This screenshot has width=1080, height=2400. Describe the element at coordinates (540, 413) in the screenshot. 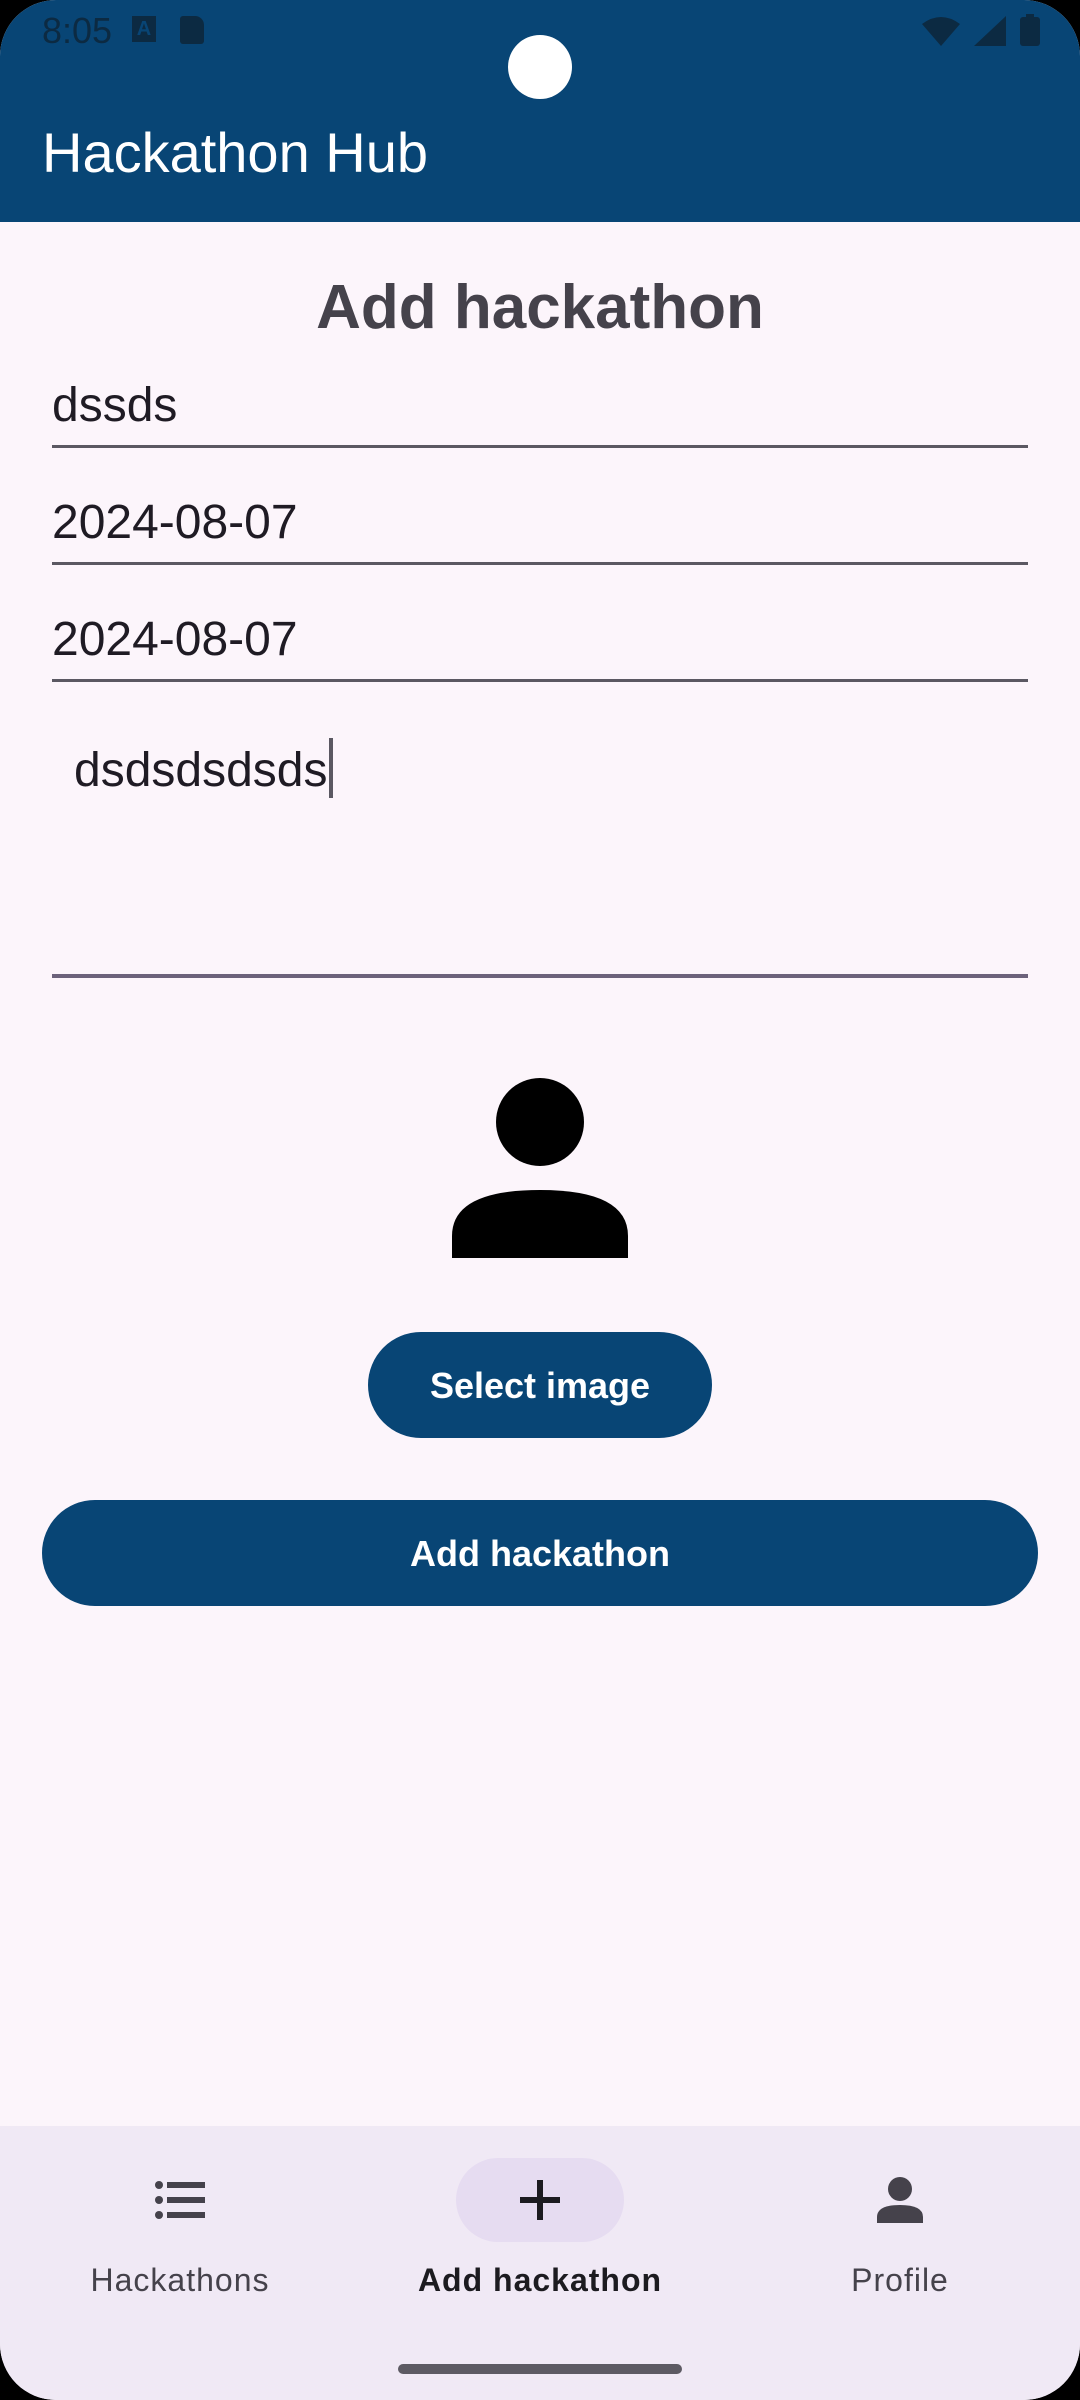

I see `hackathon-name-field: dssds` at that location.